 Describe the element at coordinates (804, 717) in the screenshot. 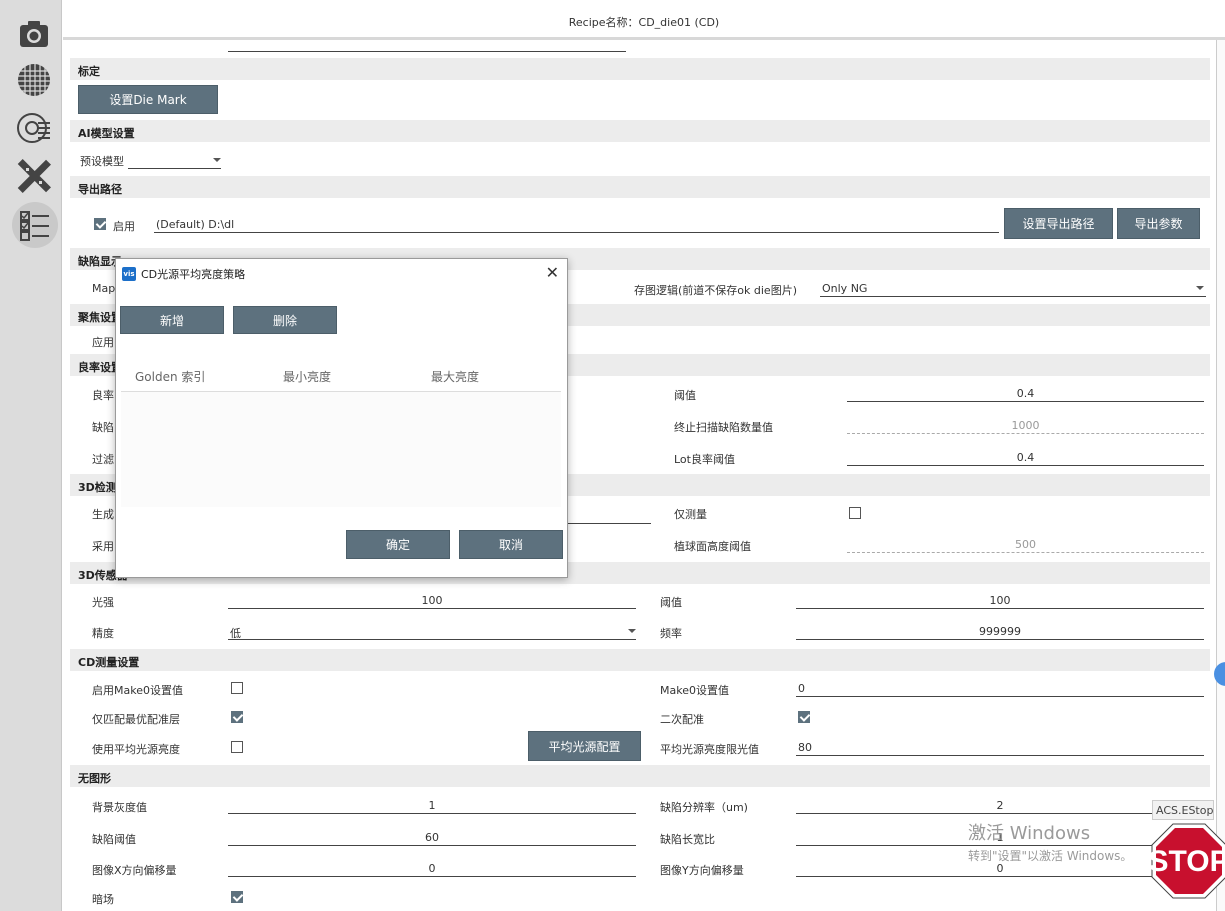

I see `second-align-checkbox` at that location.